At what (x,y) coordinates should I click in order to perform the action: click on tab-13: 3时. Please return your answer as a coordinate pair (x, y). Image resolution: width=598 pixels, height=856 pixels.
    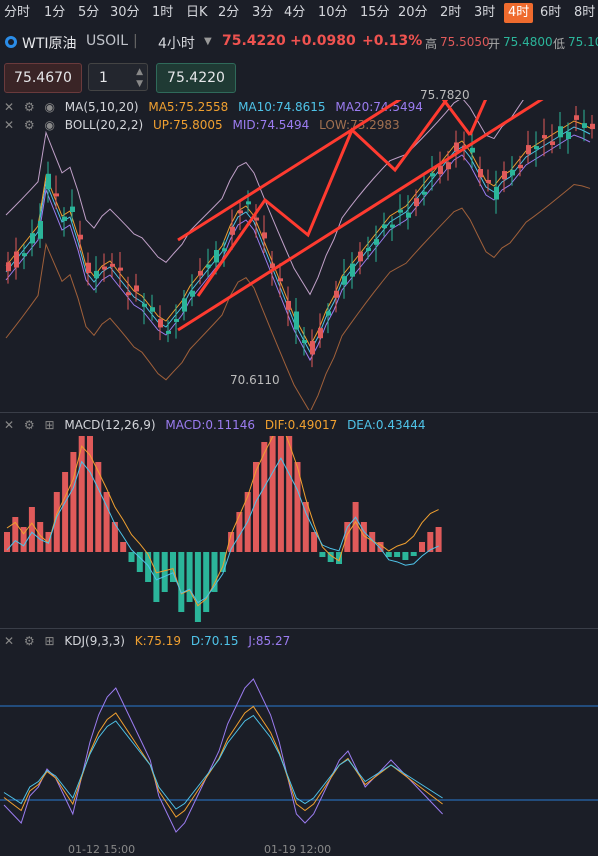
    Looking at the image, I should click on (484, 13).